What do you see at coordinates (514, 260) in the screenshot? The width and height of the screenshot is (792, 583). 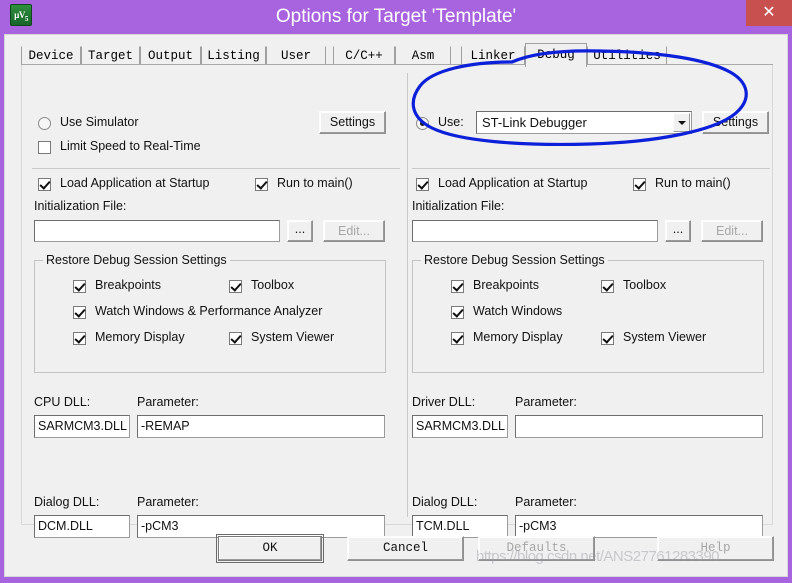 I see `right-restore-group-title: Restore Debug Session Settings` at bounding box center [514, 260].